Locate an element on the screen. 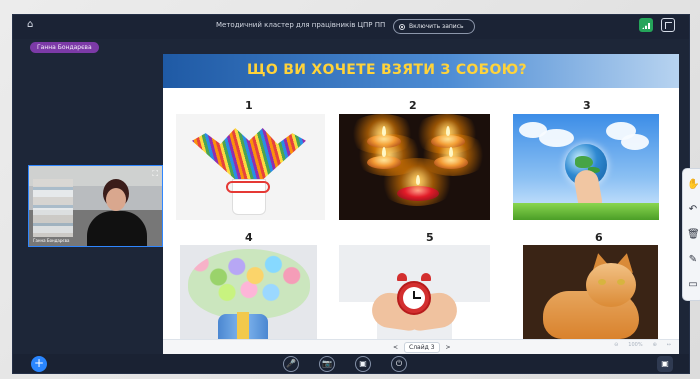 This screenshot has width=700, height=379. slide-selector: Слайд 3 is located at coordinates (422, 347).